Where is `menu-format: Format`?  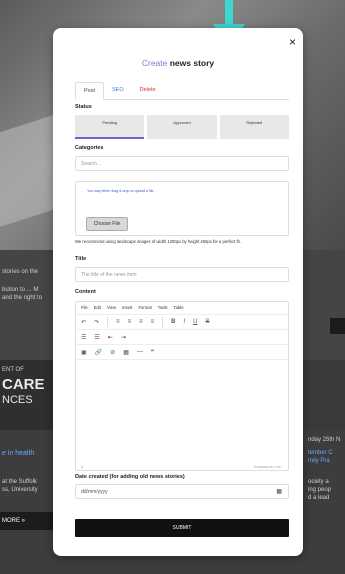 menu-format: Format is located at coordinates (144, 308).